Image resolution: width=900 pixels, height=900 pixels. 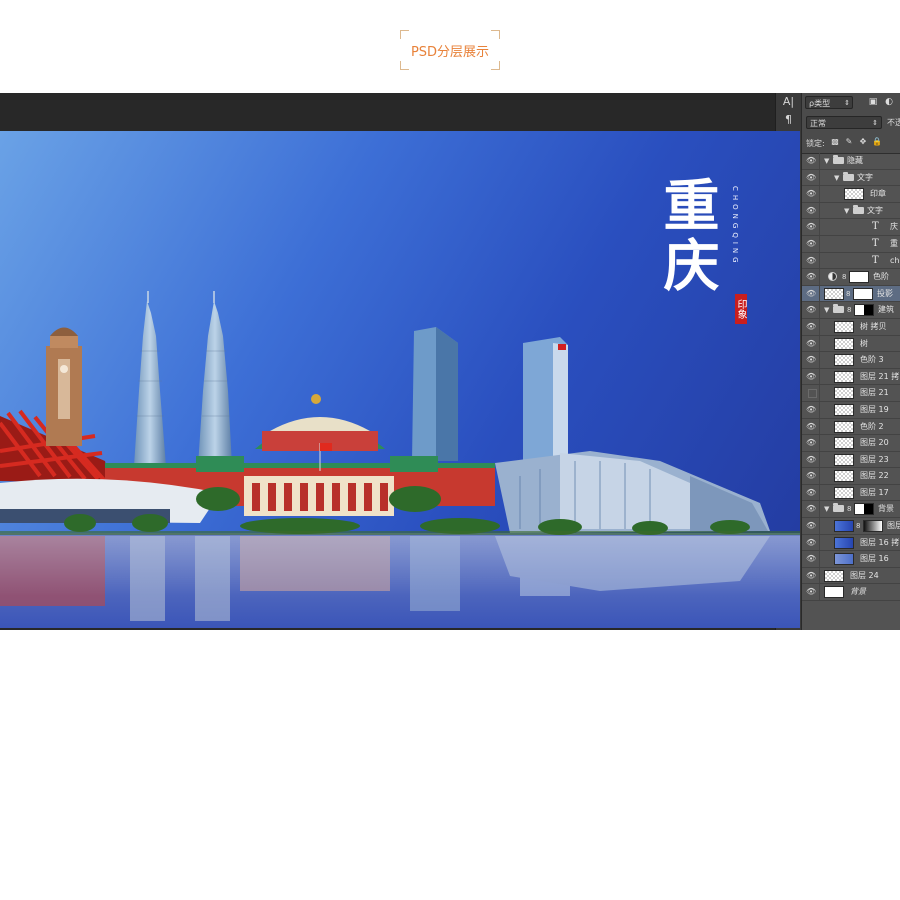 I want to click on layer-row: 👁 印章, so click(x=851, y=194).